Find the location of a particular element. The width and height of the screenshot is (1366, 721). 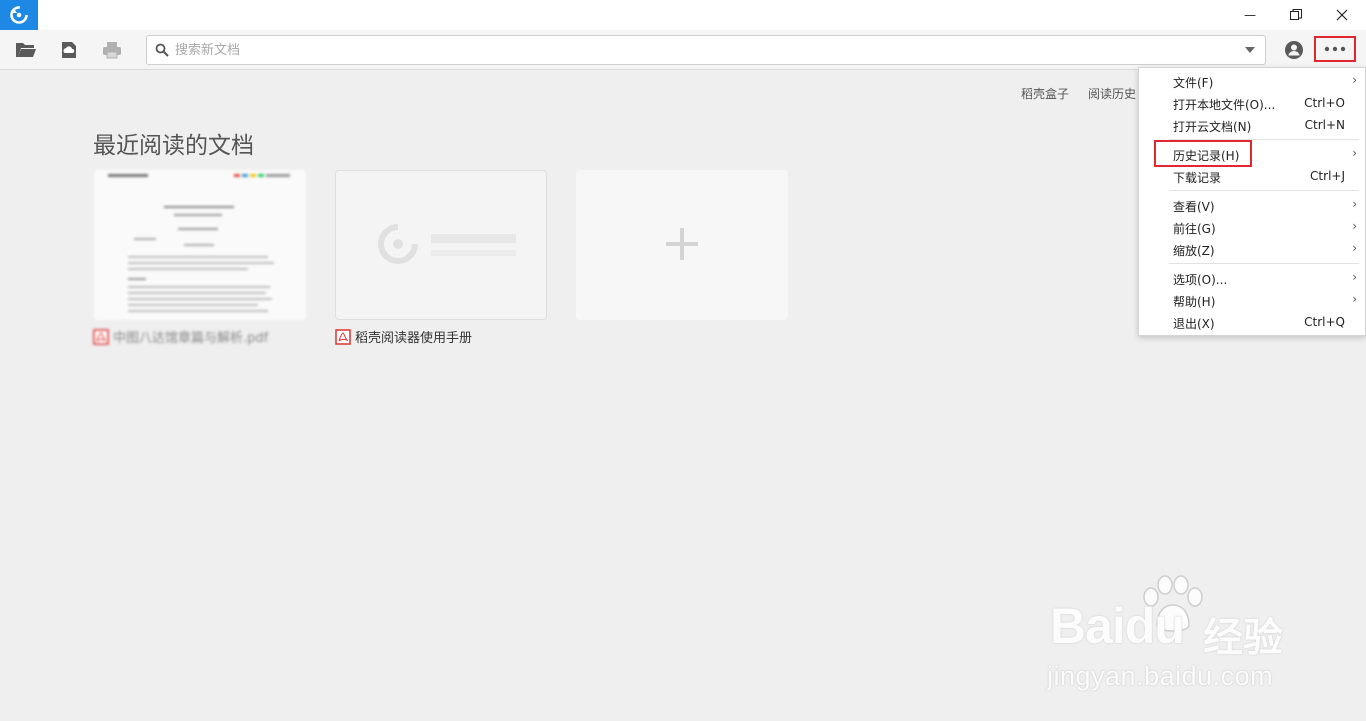

recent-doc-thumbnail is located at coordinates (200, 245).